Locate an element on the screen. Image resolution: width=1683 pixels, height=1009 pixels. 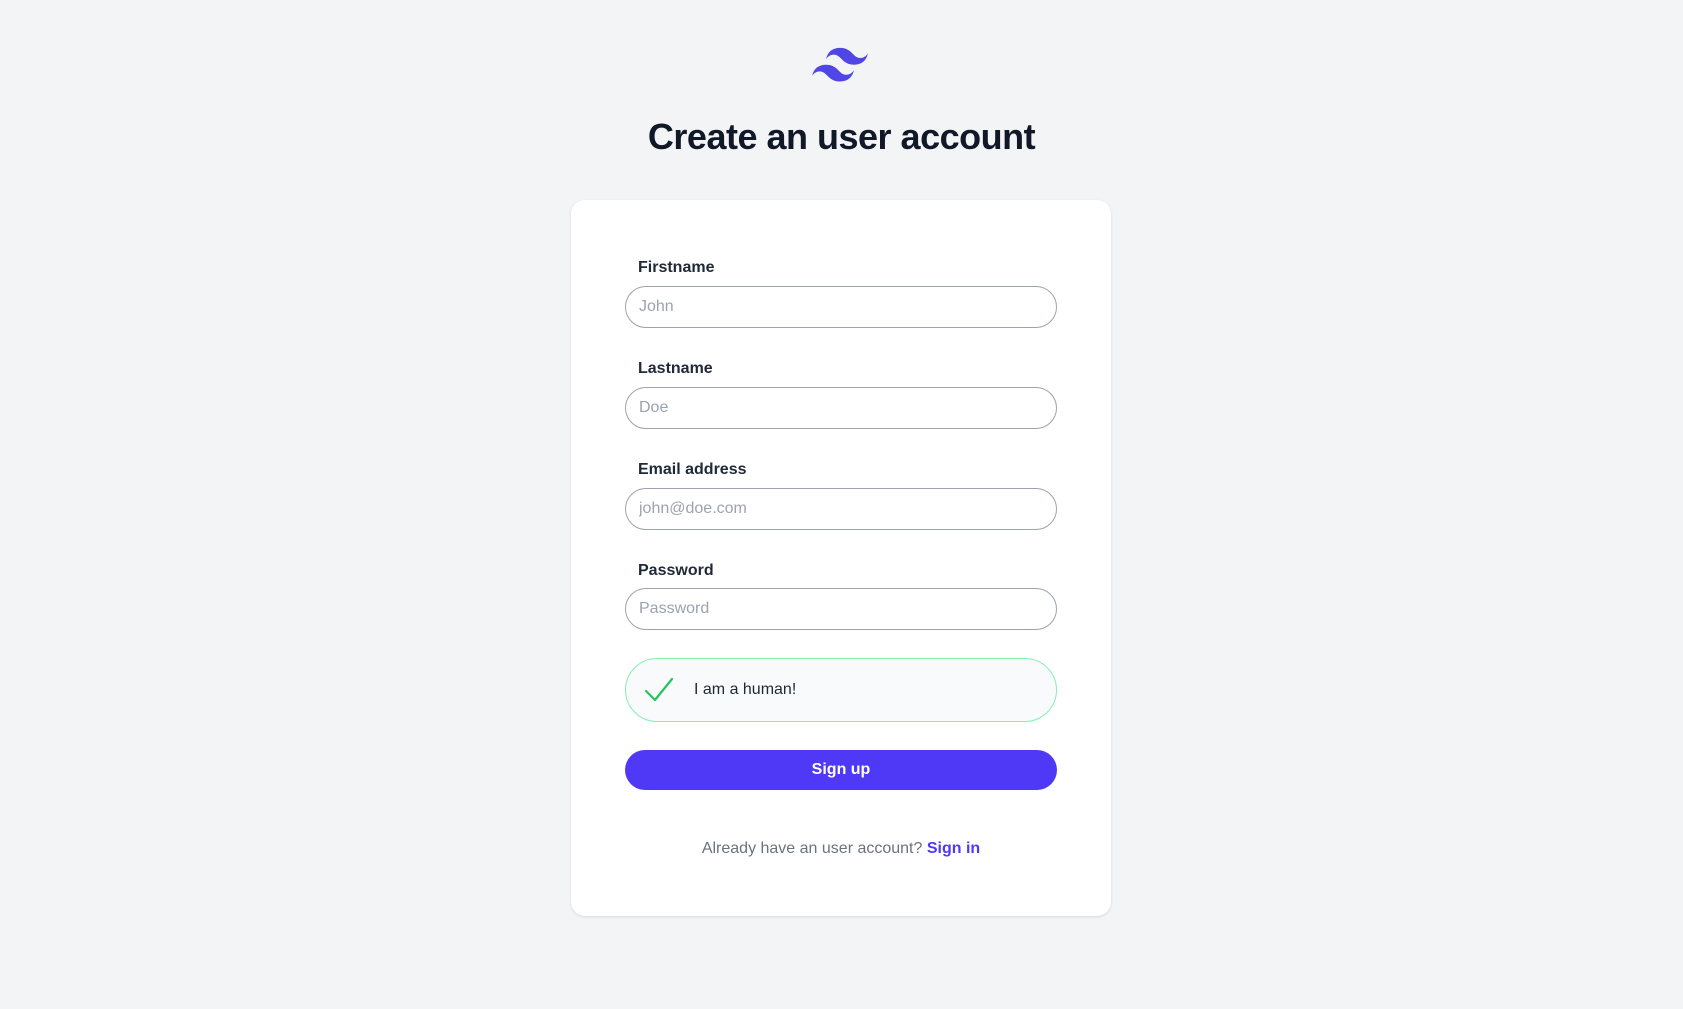
page-title: Create an user account is located at coordinates (841, 136).